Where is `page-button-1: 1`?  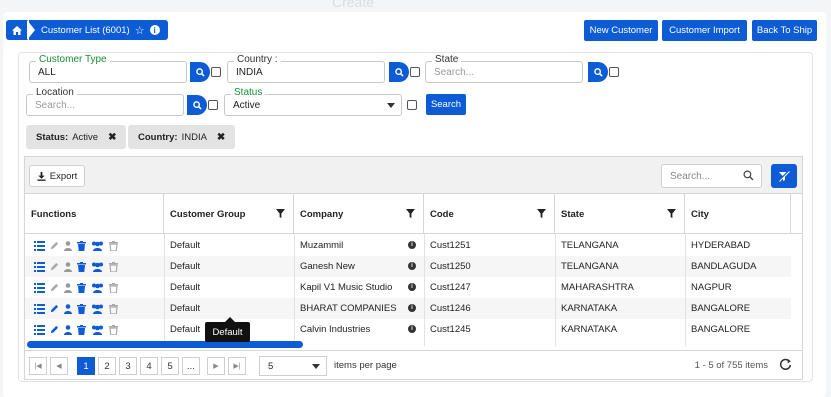
page-button-1: 1 is located at coordinates (86, 366).